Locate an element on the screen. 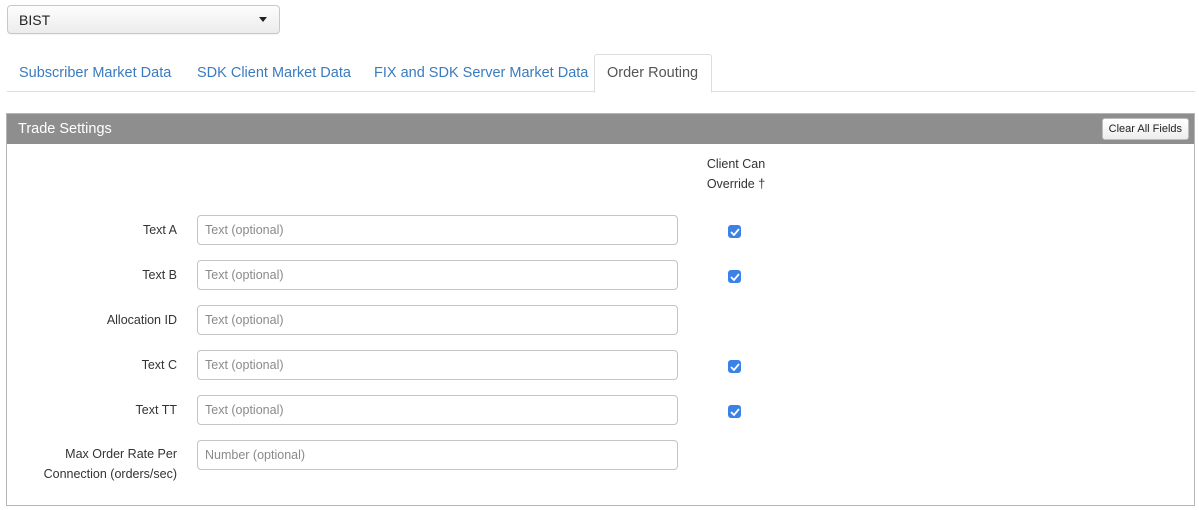 This screenshot has height=510, width=1199. text-b-override-checkbox is located at coordinates (734, 276).